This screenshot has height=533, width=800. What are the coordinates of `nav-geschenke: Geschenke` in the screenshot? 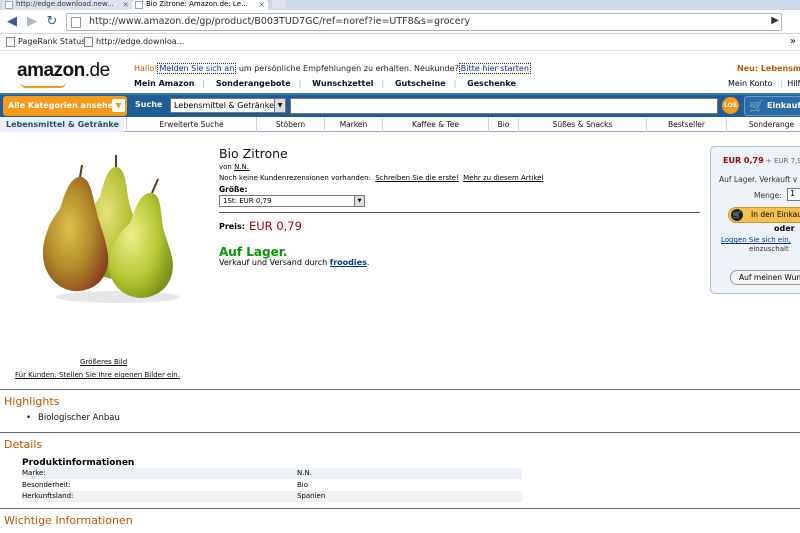 It's located at (491, 83).